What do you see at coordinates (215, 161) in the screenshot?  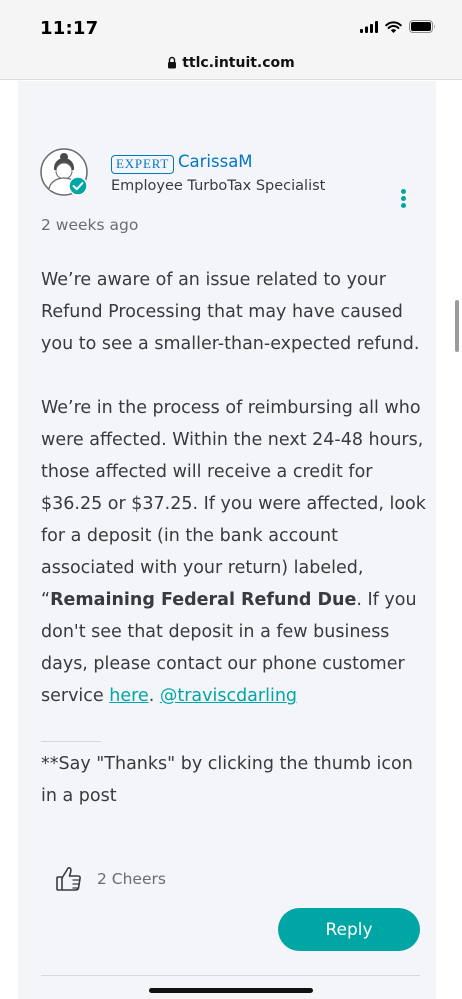 I see `author-name-link: CarissaM` at bounding box center [215, 161].